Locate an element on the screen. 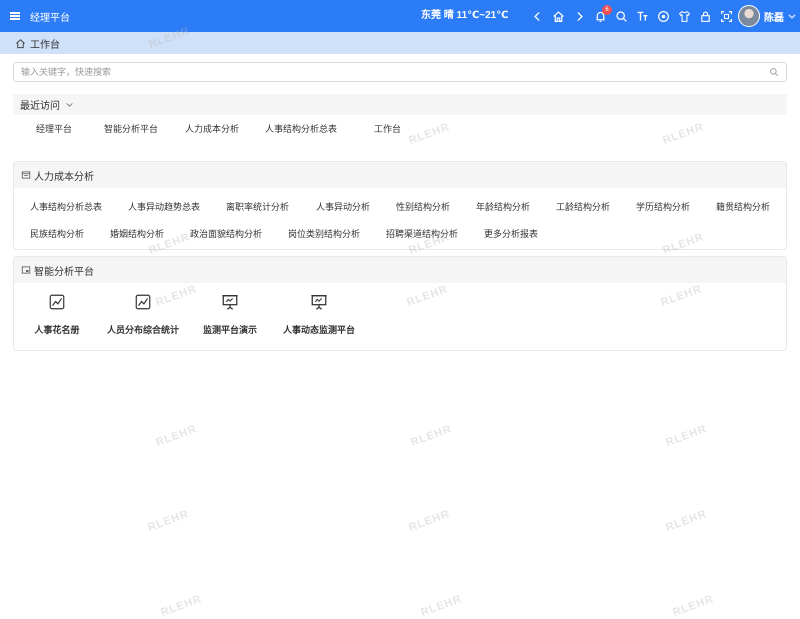  analysis-link: 工龄结构分析 is located at coordinates (583, 206).